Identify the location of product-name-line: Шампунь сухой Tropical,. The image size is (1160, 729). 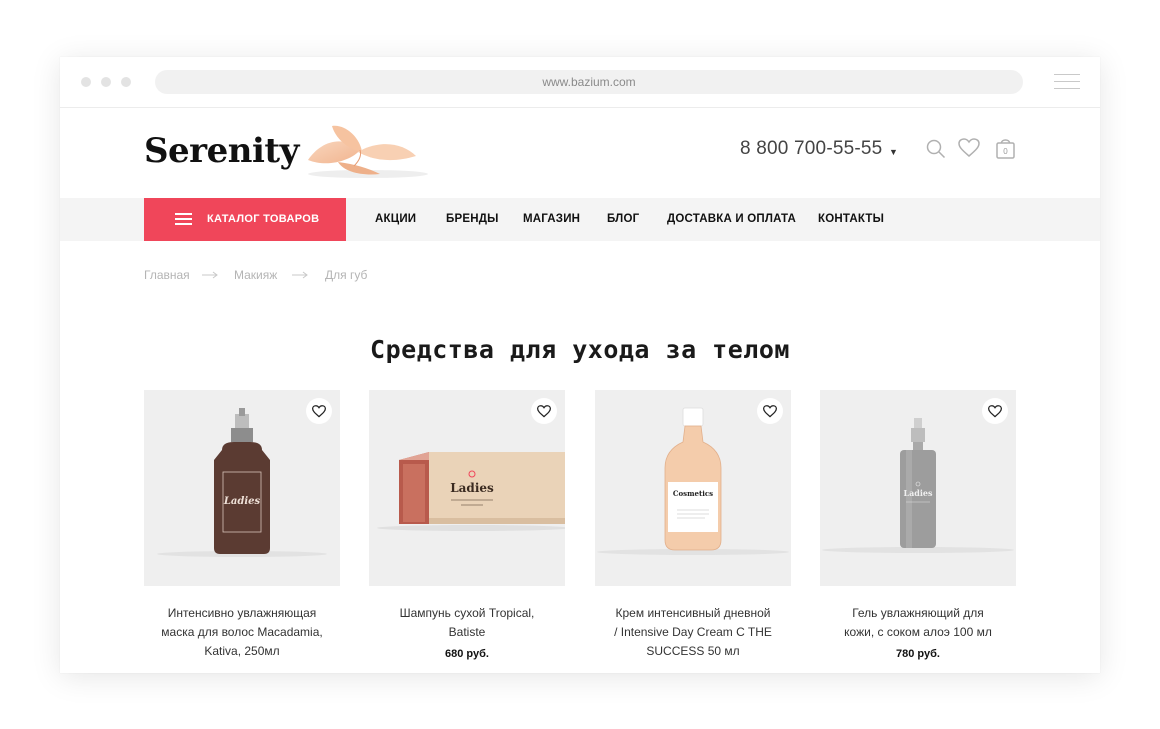
(467, 613).